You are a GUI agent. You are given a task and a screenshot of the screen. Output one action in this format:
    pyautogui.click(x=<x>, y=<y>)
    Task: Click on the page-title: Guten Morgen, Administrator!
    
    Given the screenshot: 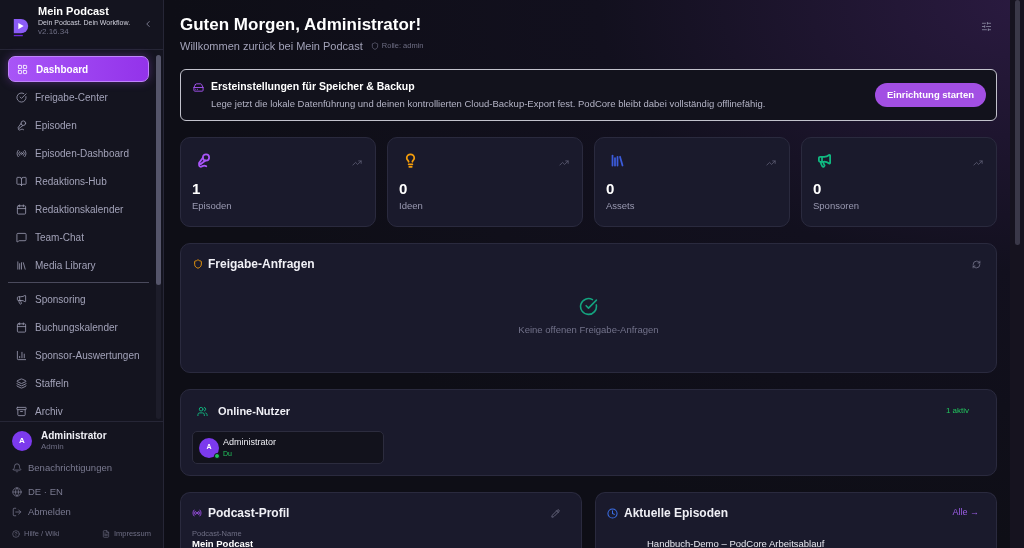 What is the action you would take?
    pyautogui.click(x=301, y=25)
    